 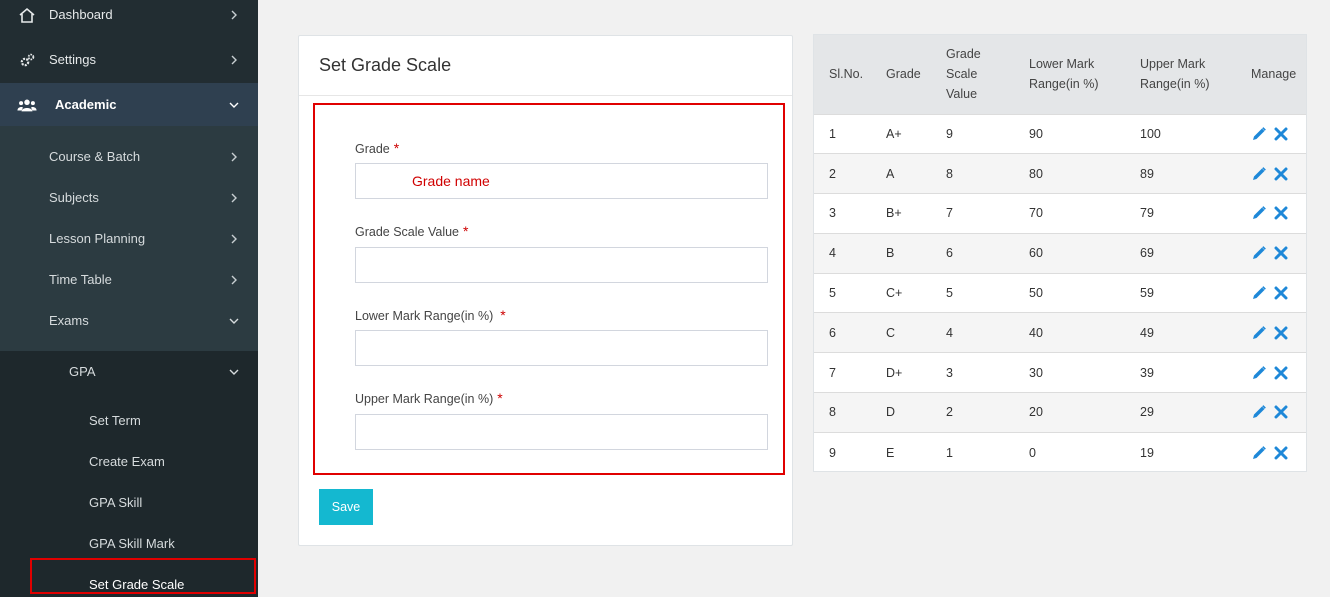 I want to click on sidebar-item-label: Settings, so click(x=72, y=59).